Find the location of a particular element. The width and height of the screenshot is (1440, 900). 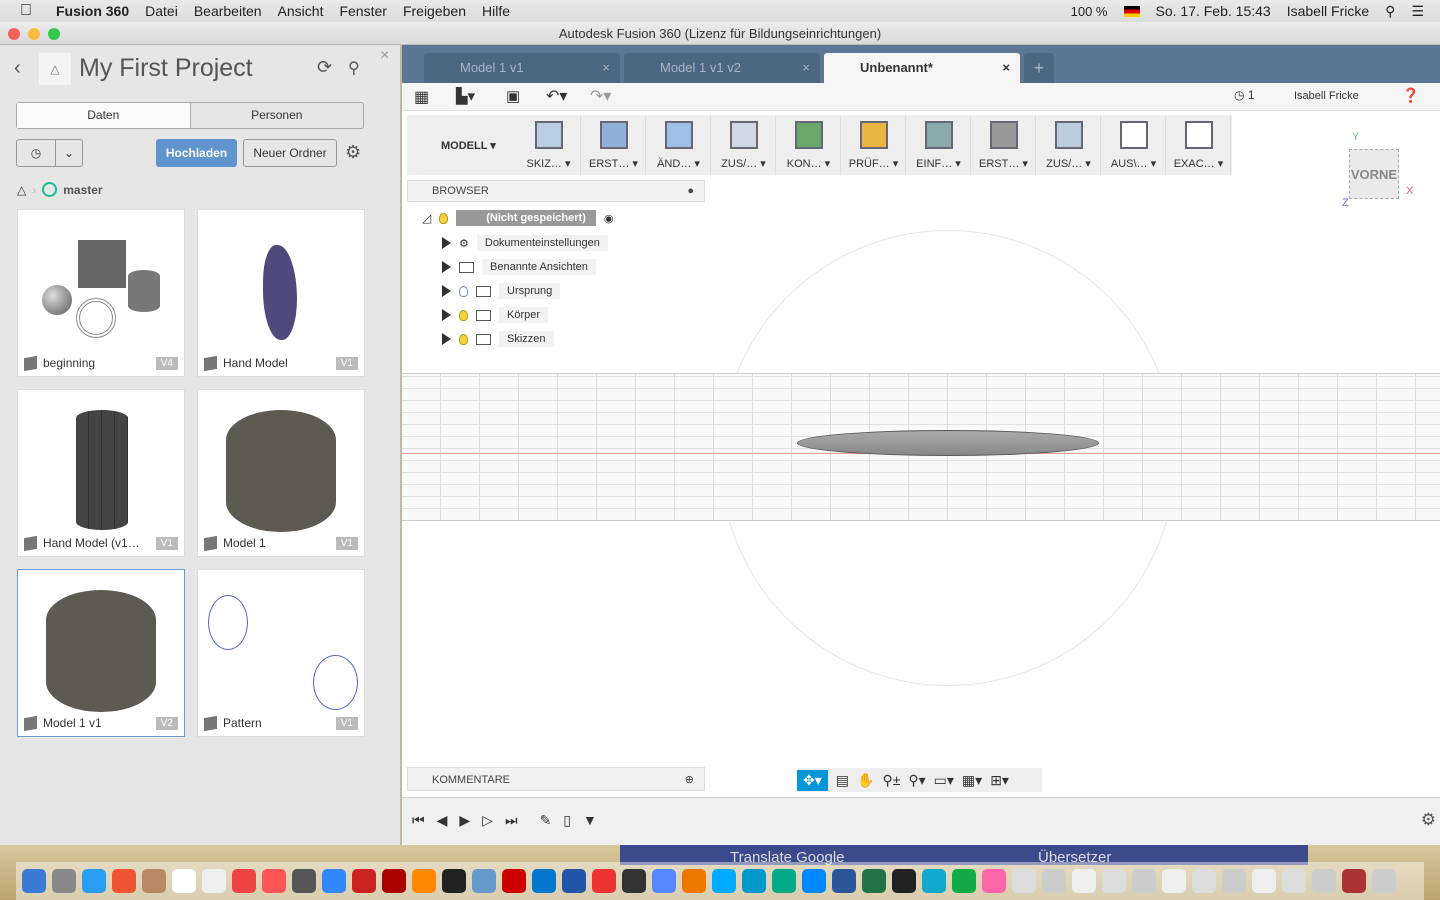

ribbon-group-4: KON… ▾ is located at coordinates (809, 145).